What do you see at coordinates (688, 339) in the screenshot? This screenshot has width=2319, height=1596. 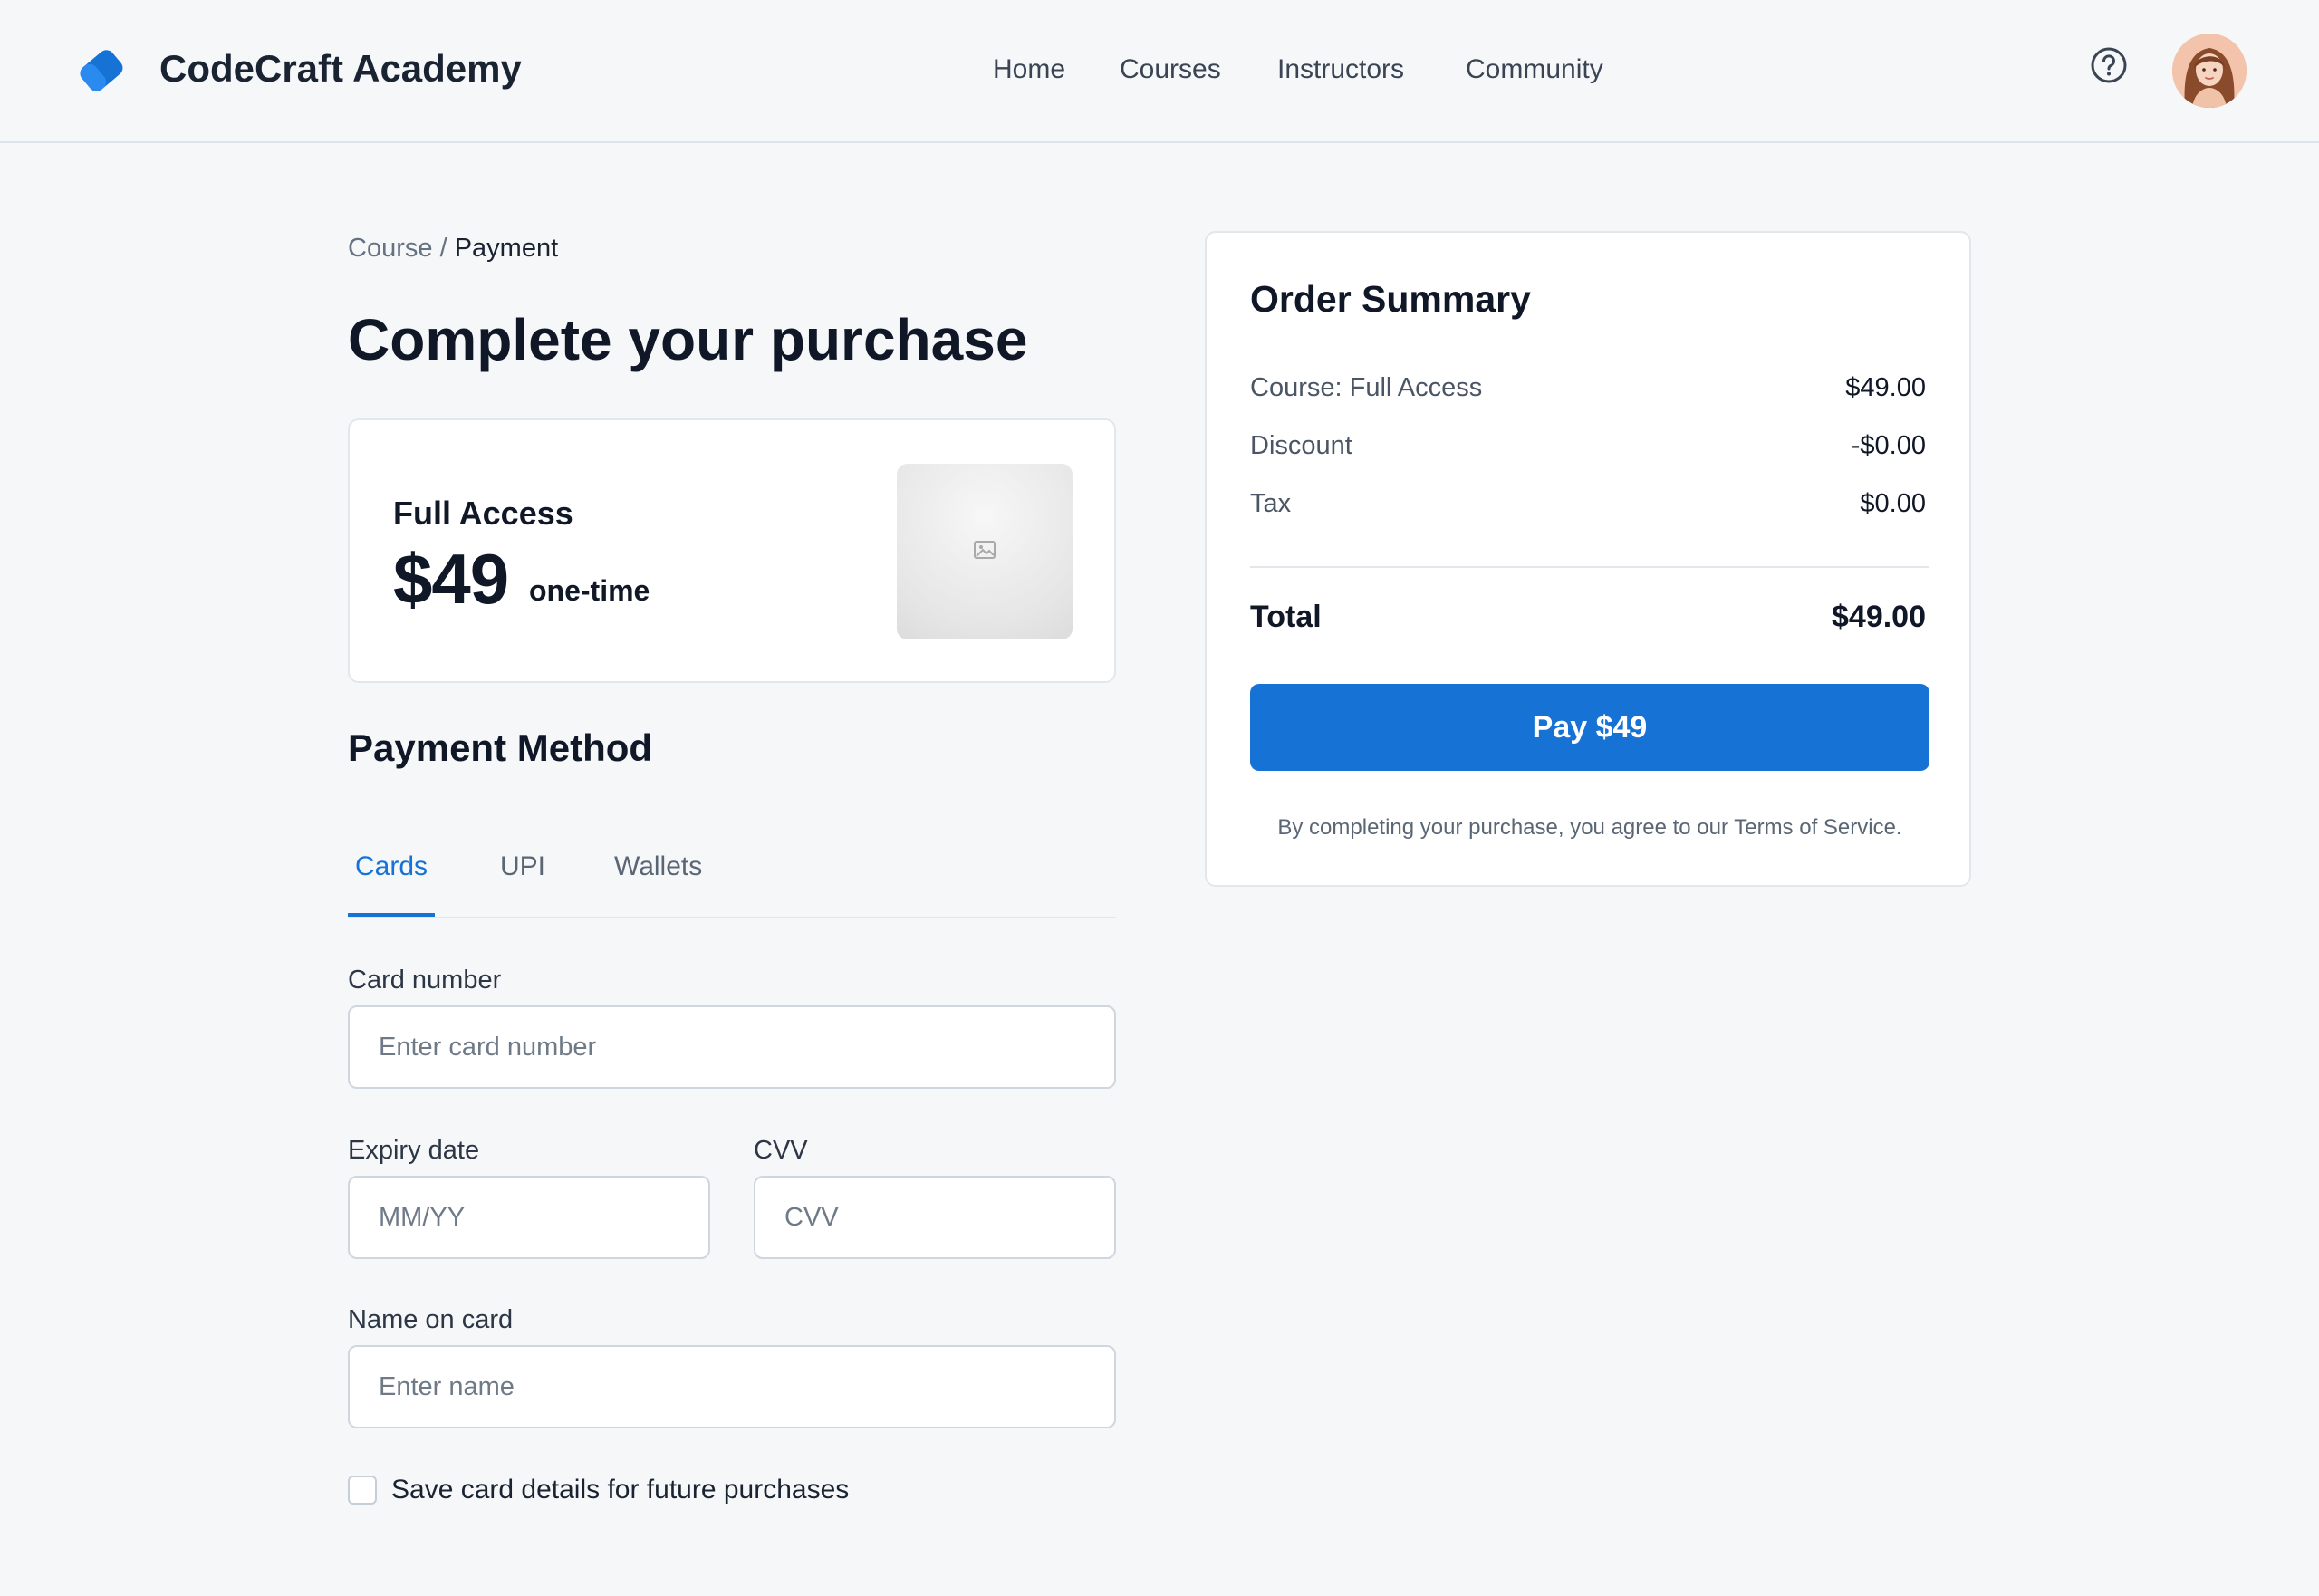 I see `page-title: Complete your purchase` at bounding box center [688, 339].